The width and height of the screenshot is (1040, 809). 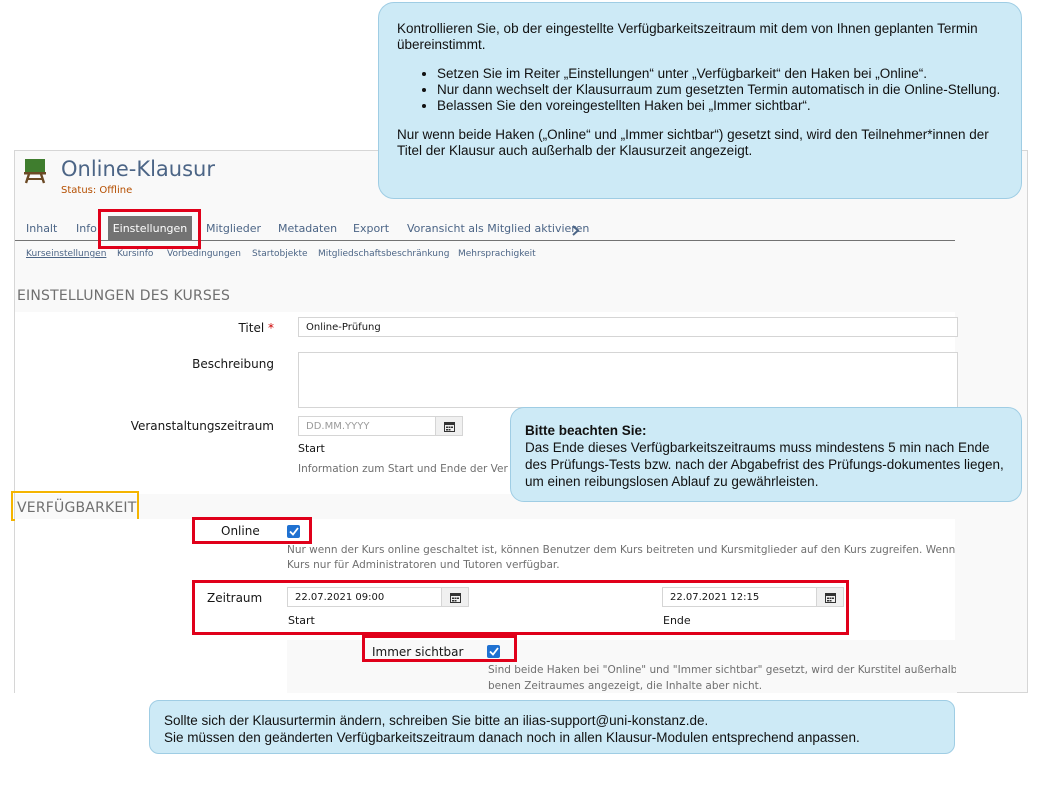 What do you see at coordinates (149, 229) in the screenshot?
I see `highlight-settings-tab` at bounding box center [149, 229].